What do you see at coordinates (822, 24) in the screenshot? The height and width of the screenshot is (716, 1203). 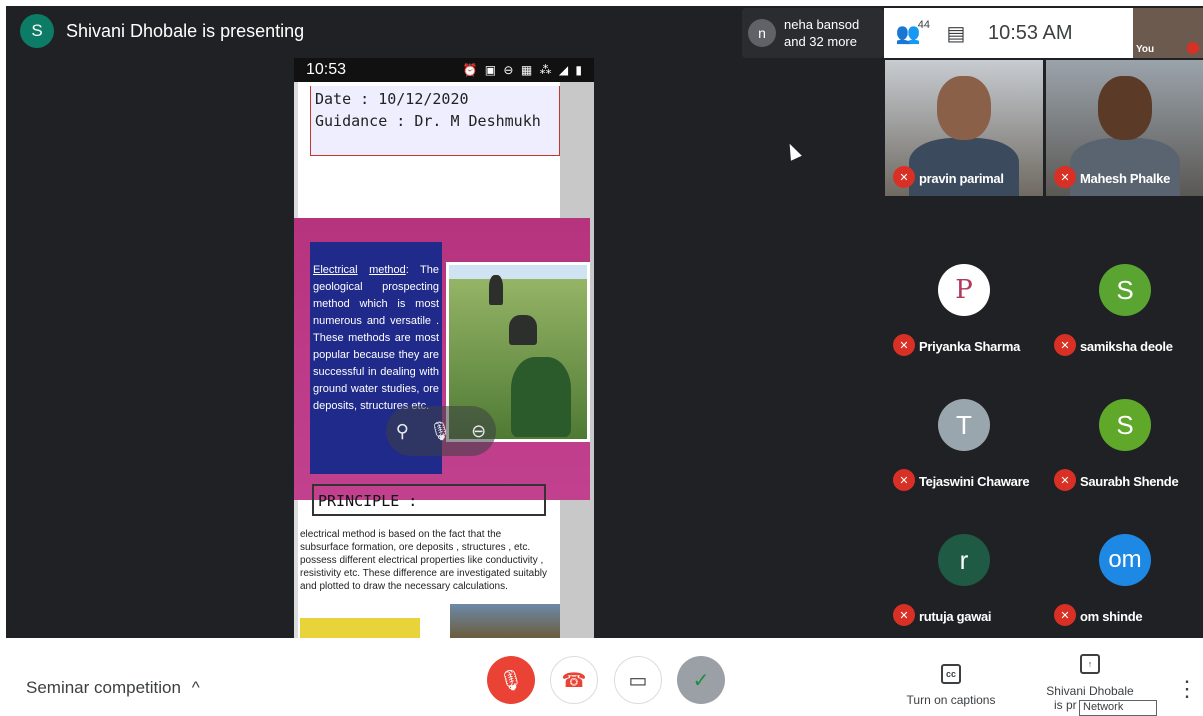 I see `more-line-1: neha bansod` at bounding box center [822, 24].